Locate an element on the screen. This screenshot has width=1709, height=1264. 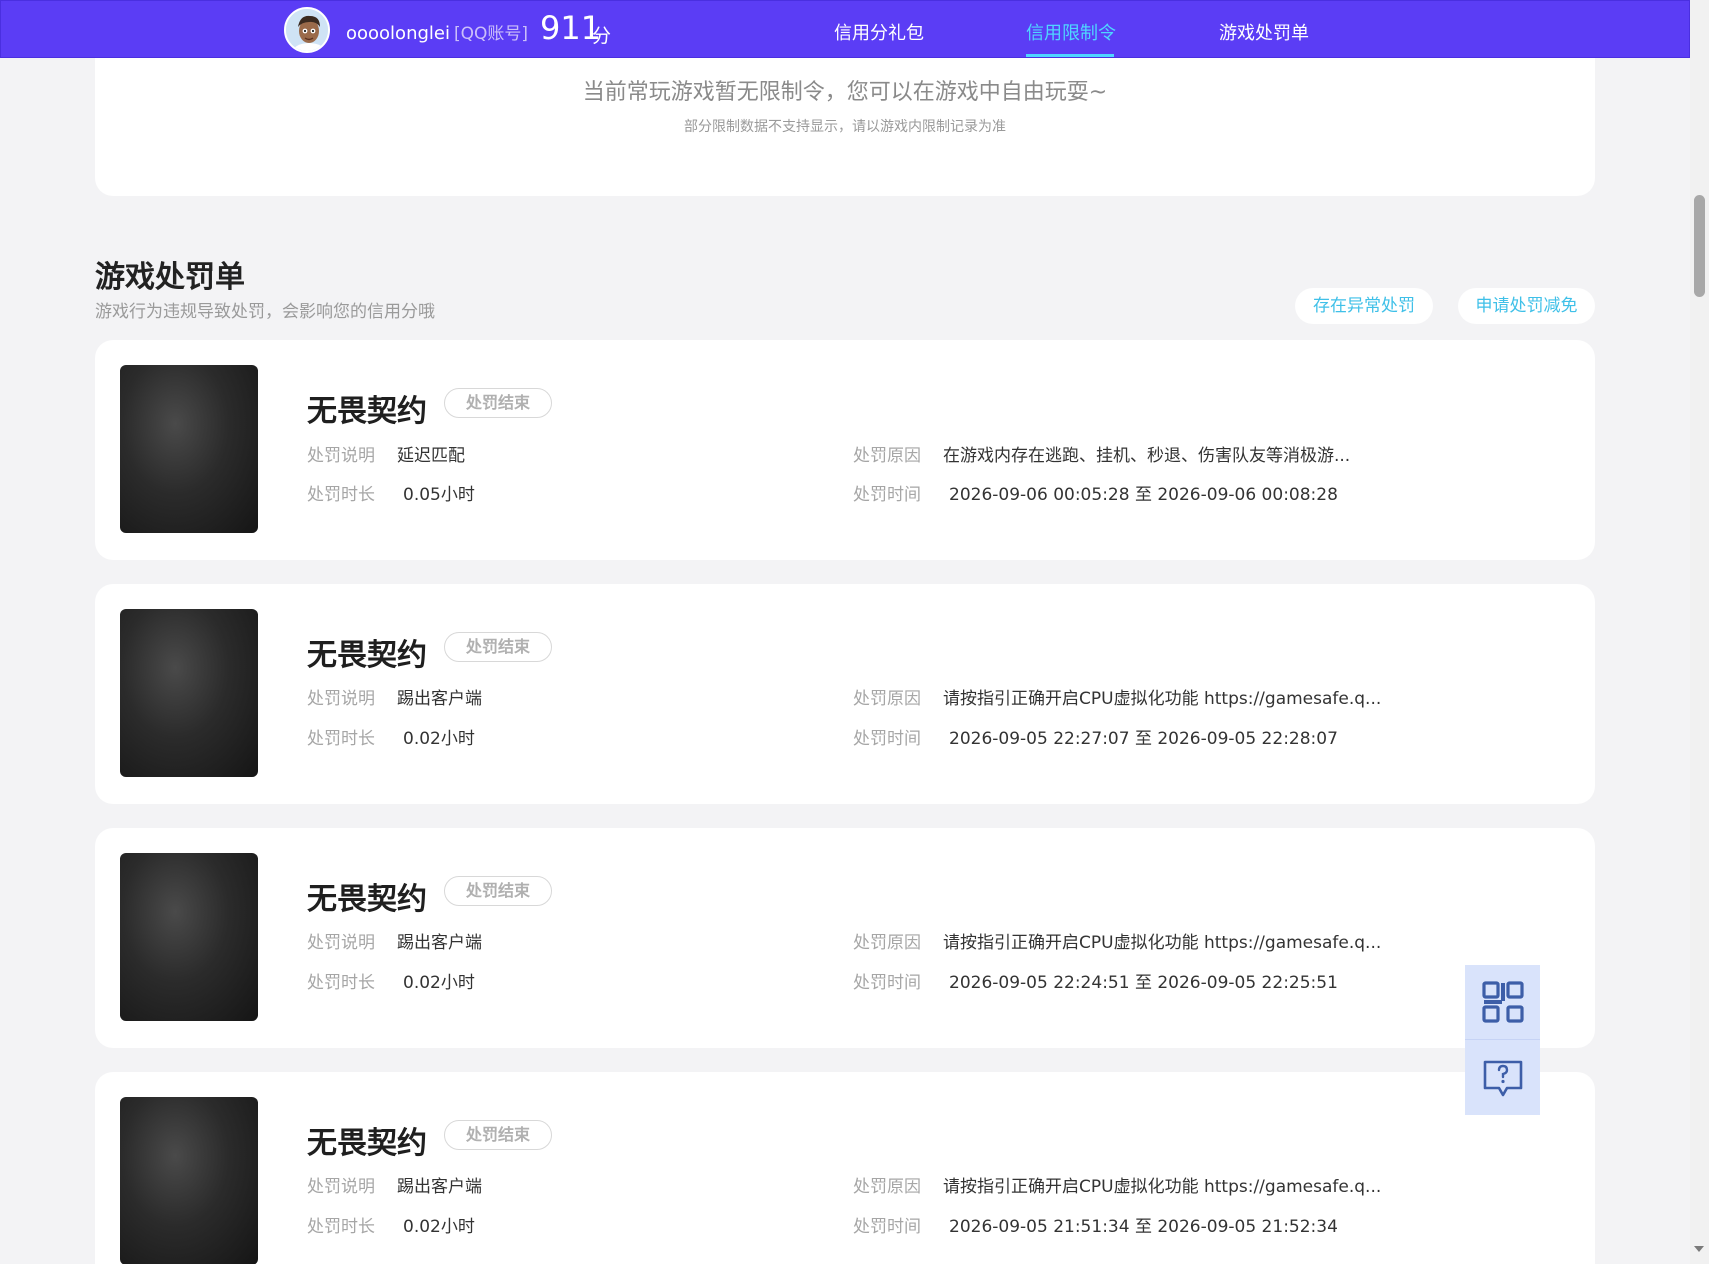
abnormal-penalty-button: 存在异常处罚 is located at coordinates (1364, 306).